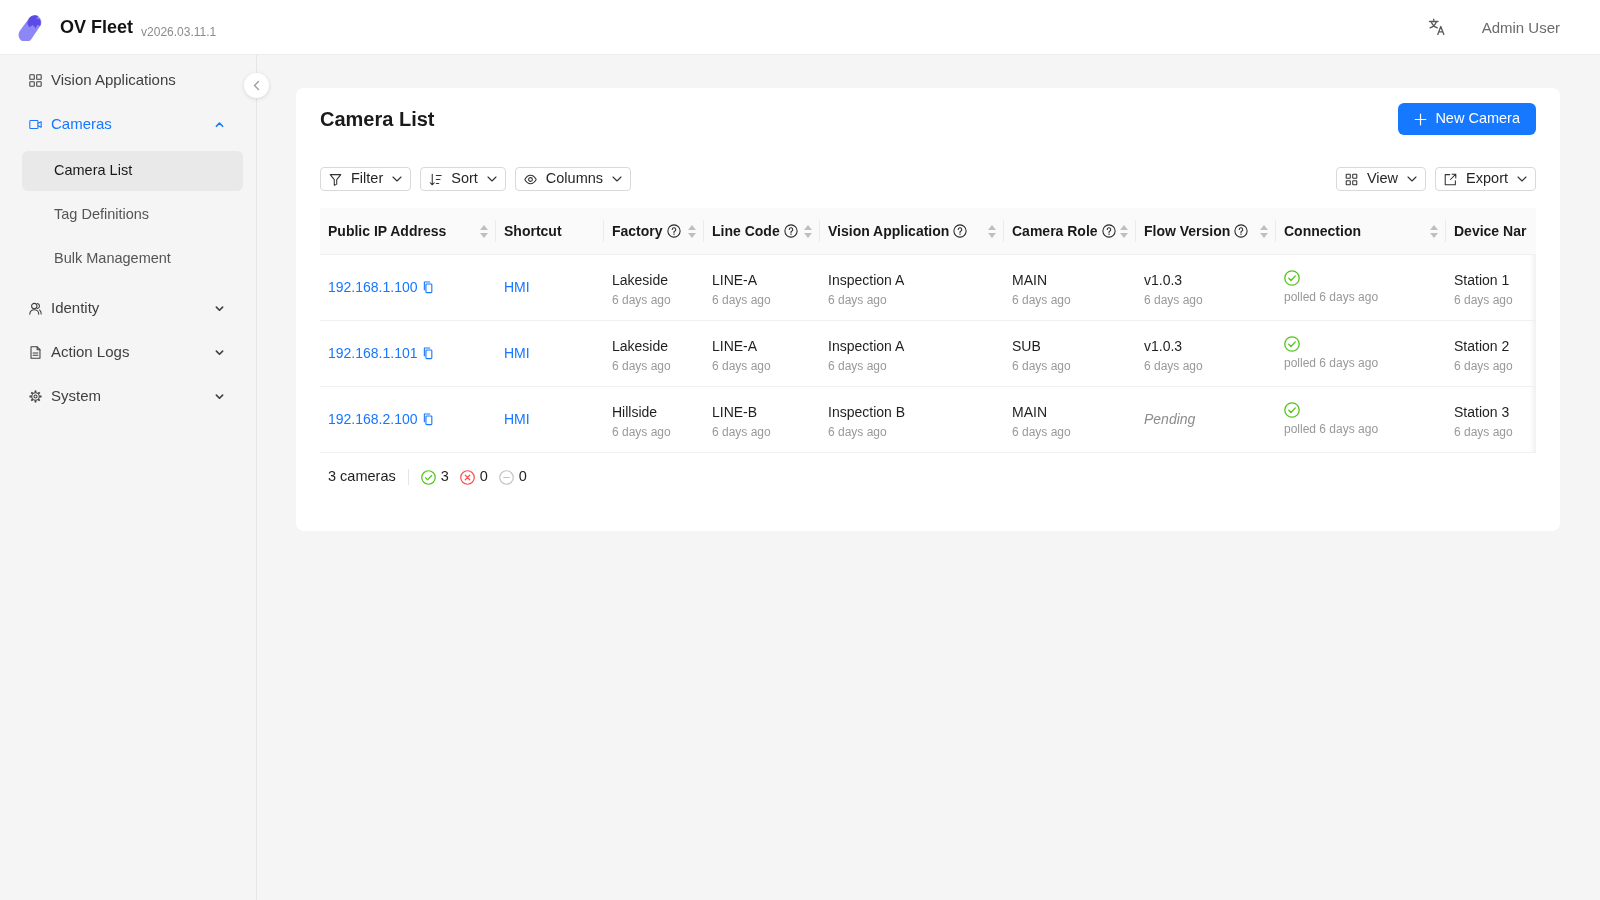 The image size is (1600, 900). What do you see at coordinates (463, 179) in the screenshot?
I see `toolbar-button: Sort` at bounding box center [463, 179].